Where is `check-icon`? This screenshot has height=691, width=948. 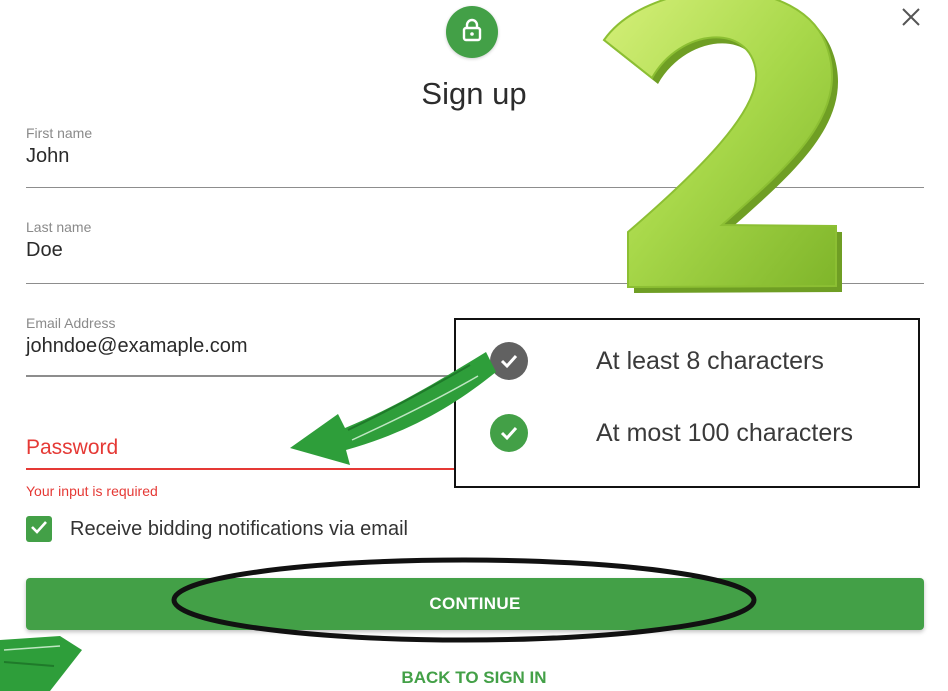 check-icon is located at coordinates (39, 529).